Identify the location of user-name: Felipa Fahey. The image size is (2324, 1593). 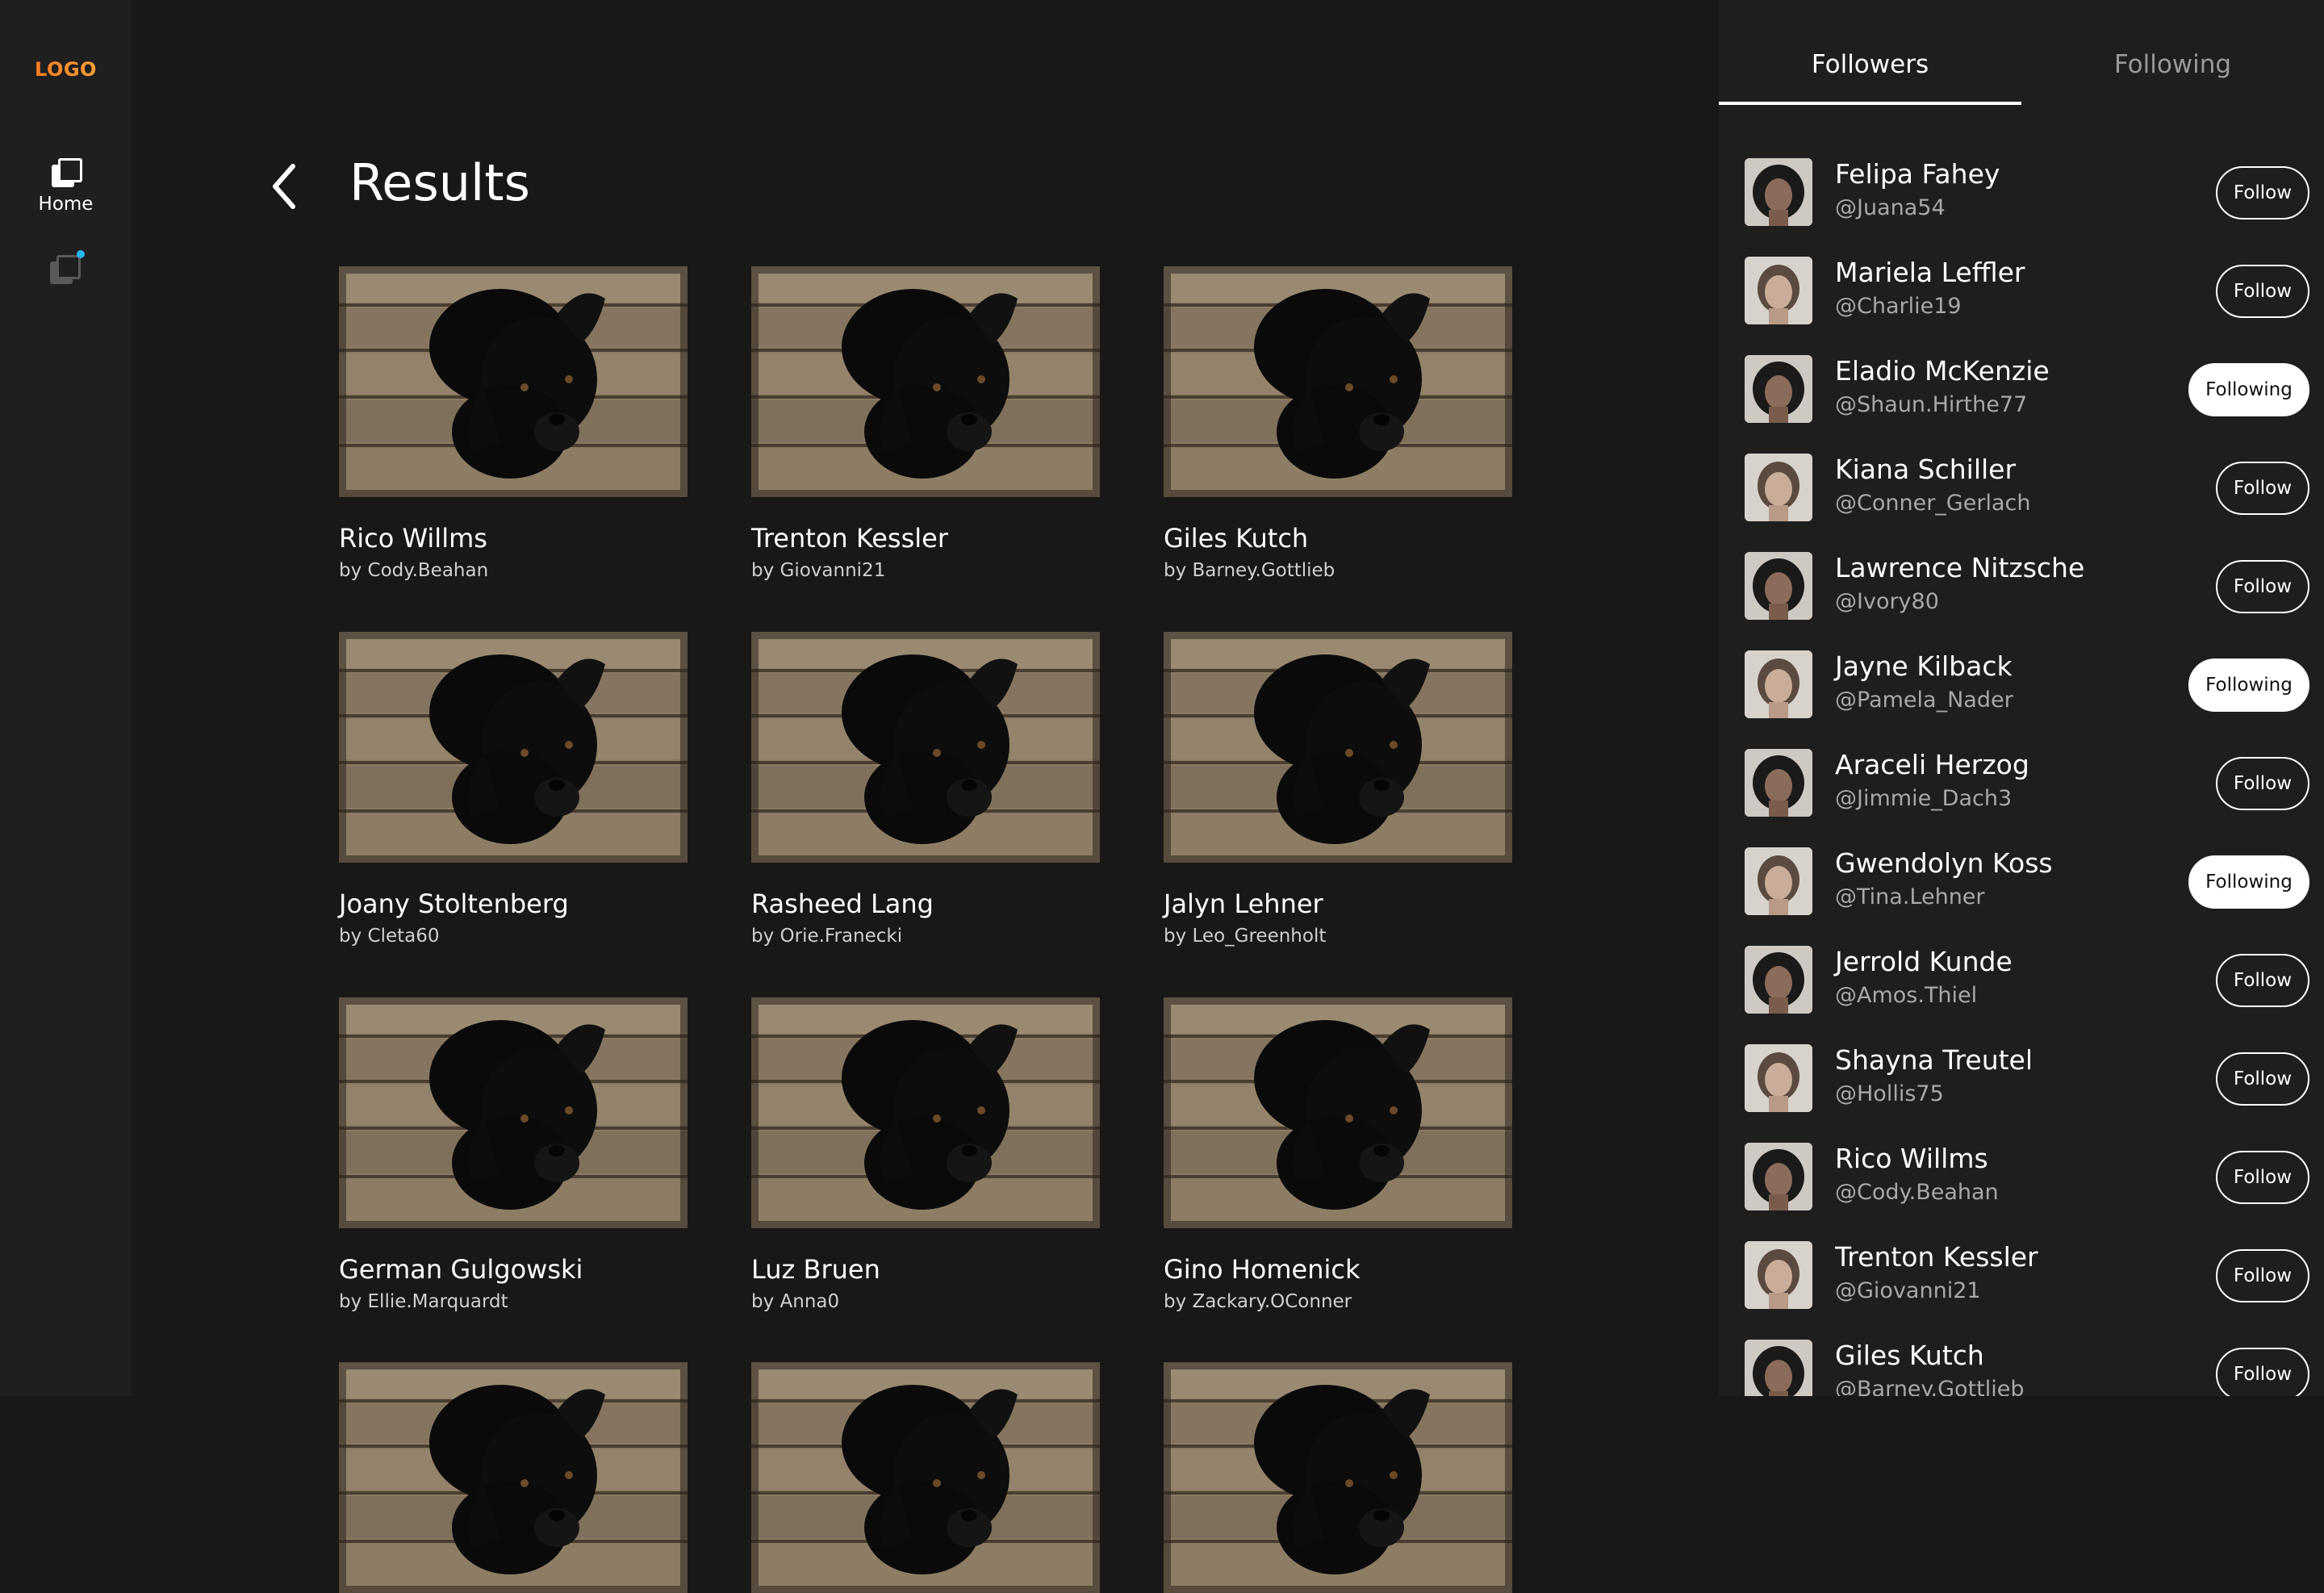
(1917, 174).